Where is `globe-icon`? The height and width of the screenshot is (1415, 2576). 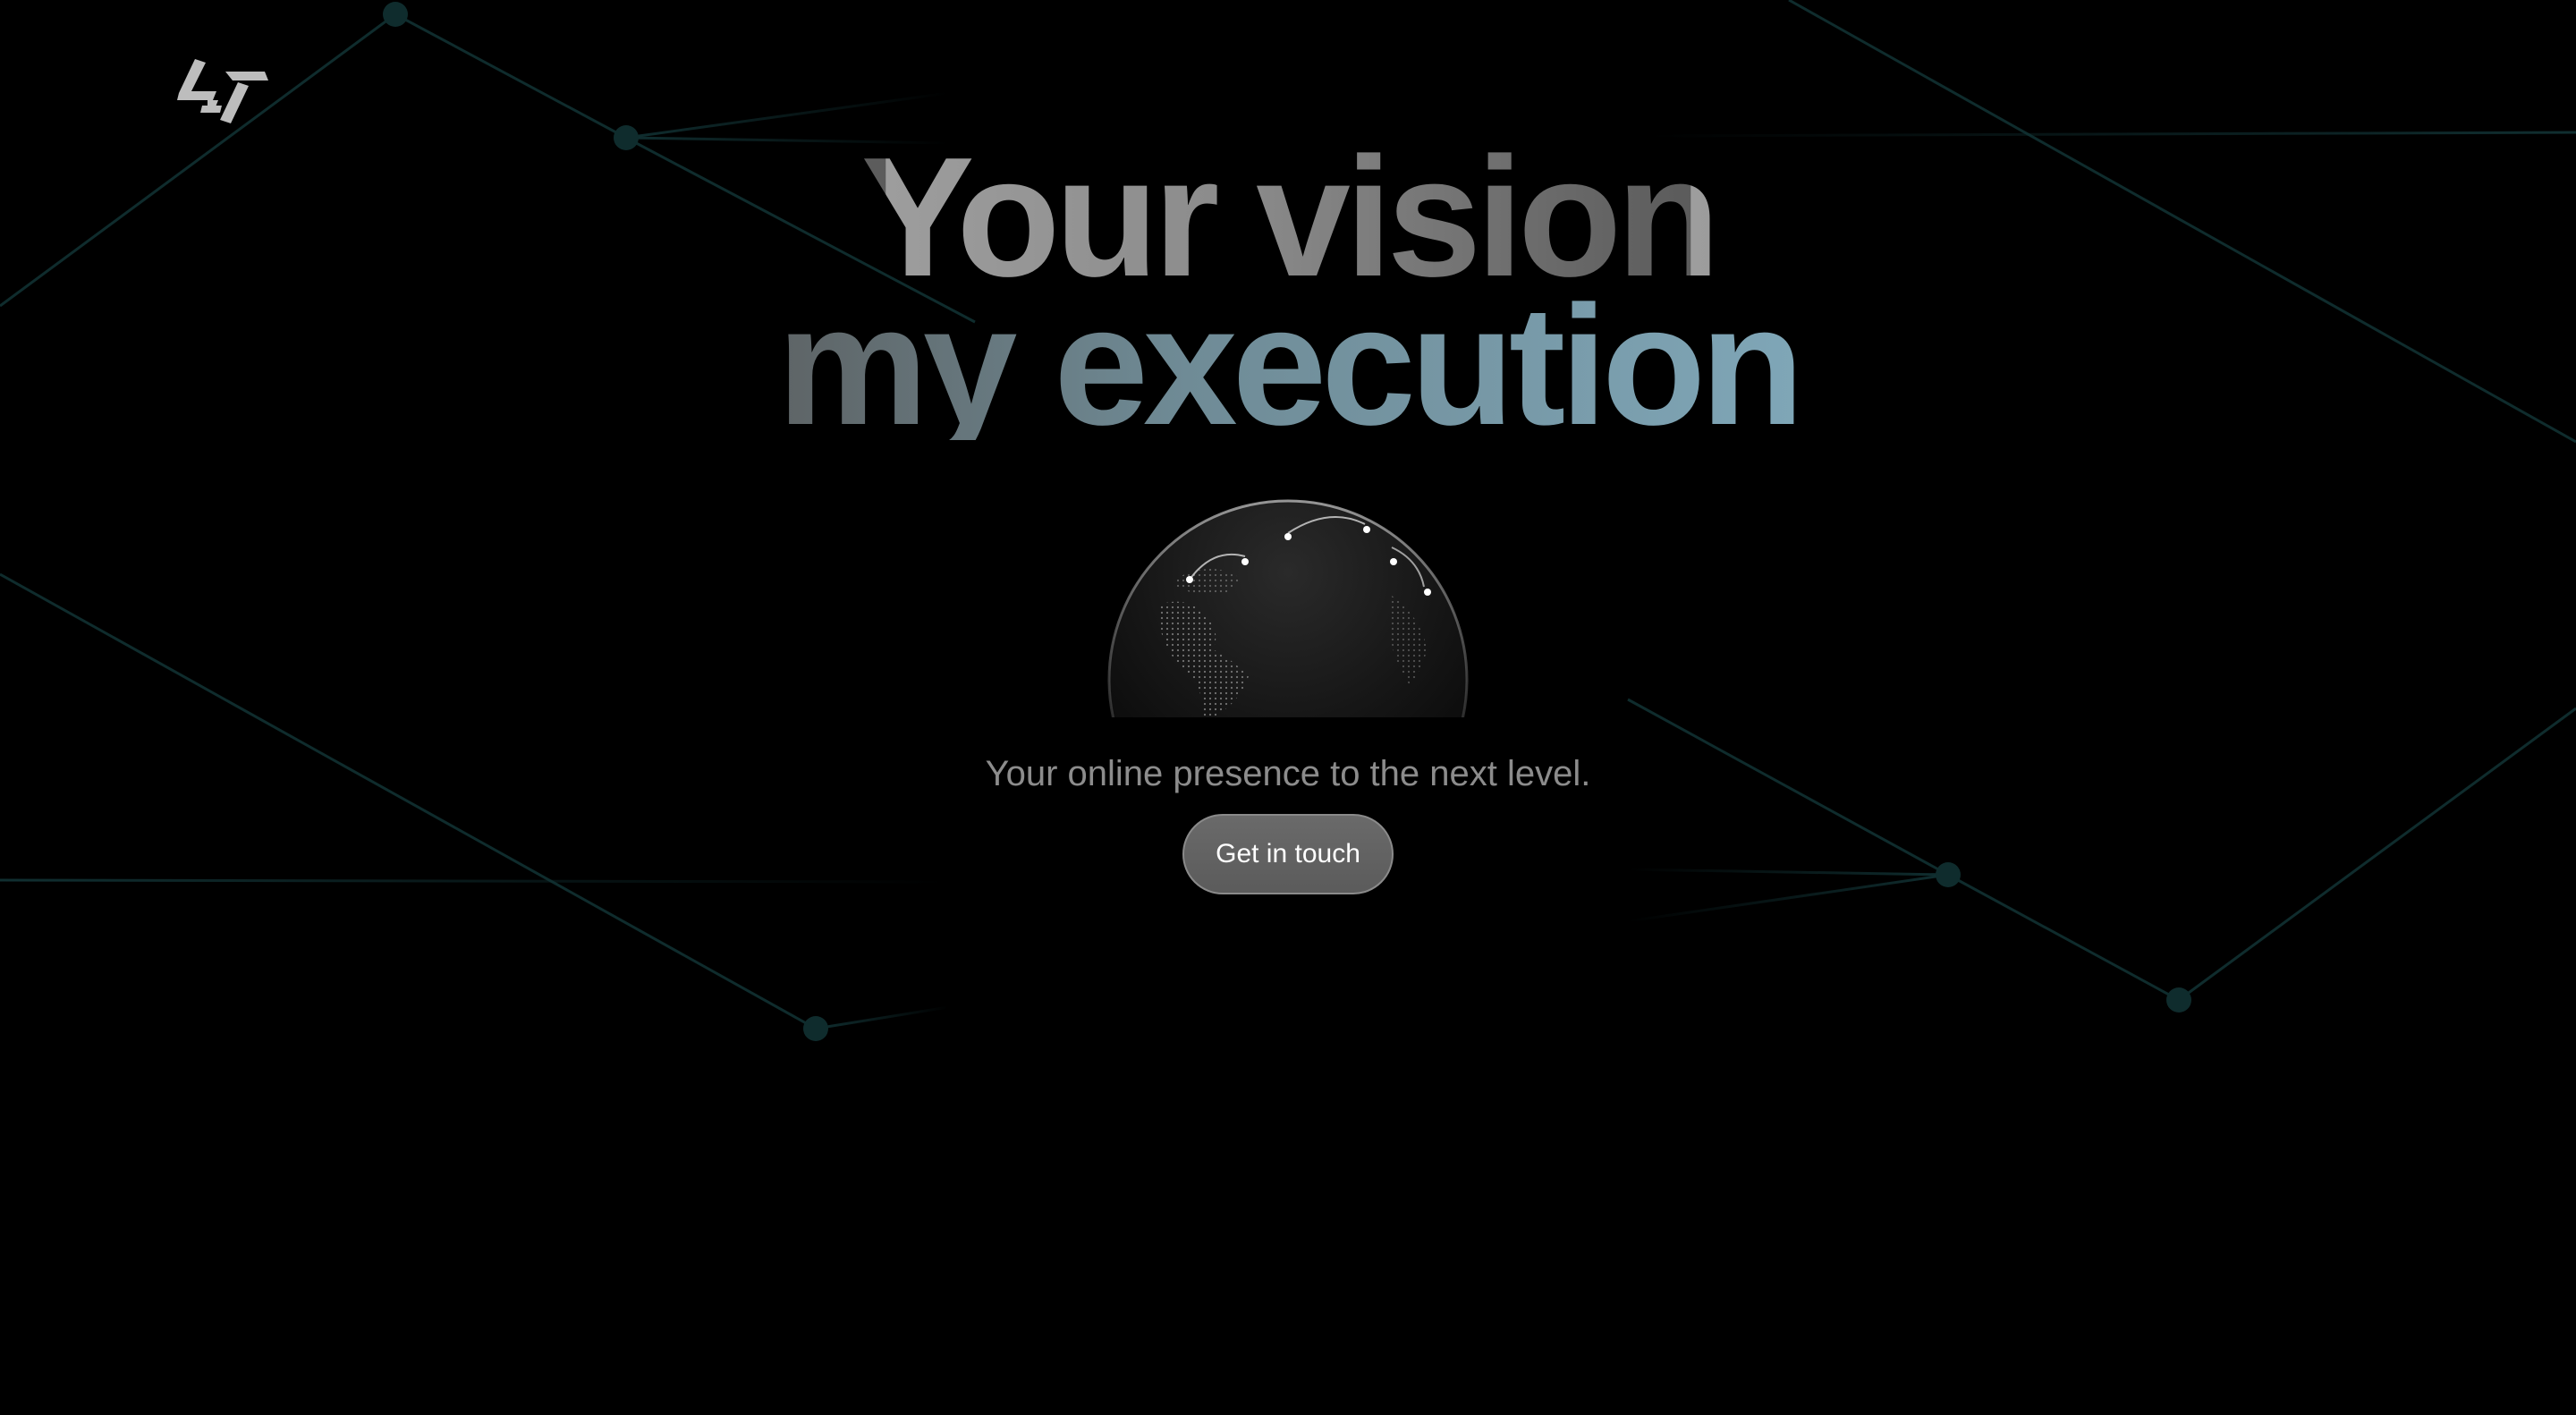 globe-icon is located at coordinates (1288, 608).